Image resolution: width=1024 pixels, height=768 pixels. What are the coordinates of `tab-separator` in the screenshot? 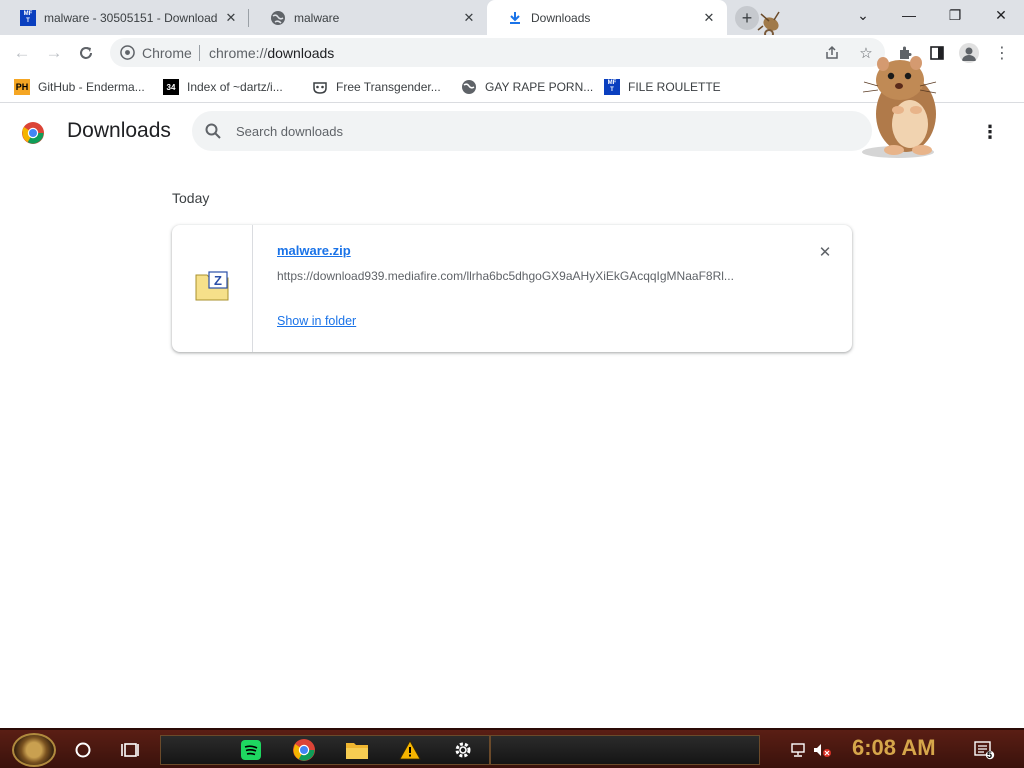 It's located at (248, 18).